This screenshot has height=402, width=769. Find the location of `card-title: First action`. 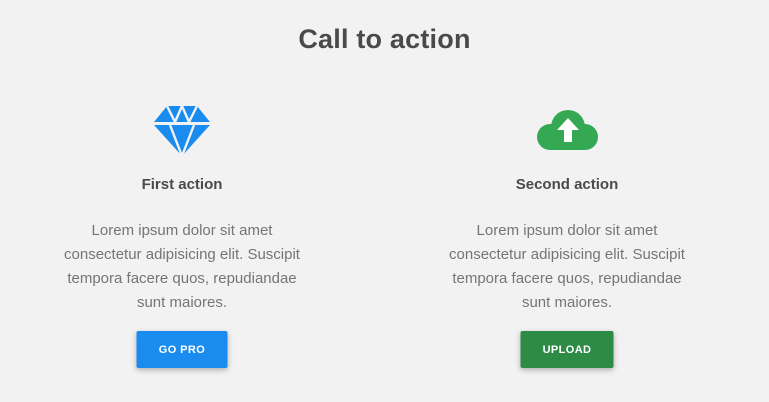

card-title: First action is located at coordinates (182, 184).